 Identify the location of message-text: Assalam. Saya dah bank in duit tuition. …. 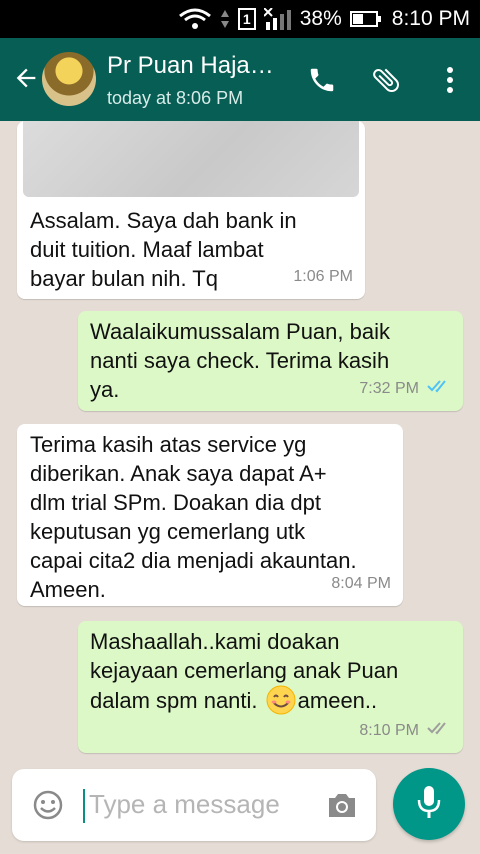
(163, 249).